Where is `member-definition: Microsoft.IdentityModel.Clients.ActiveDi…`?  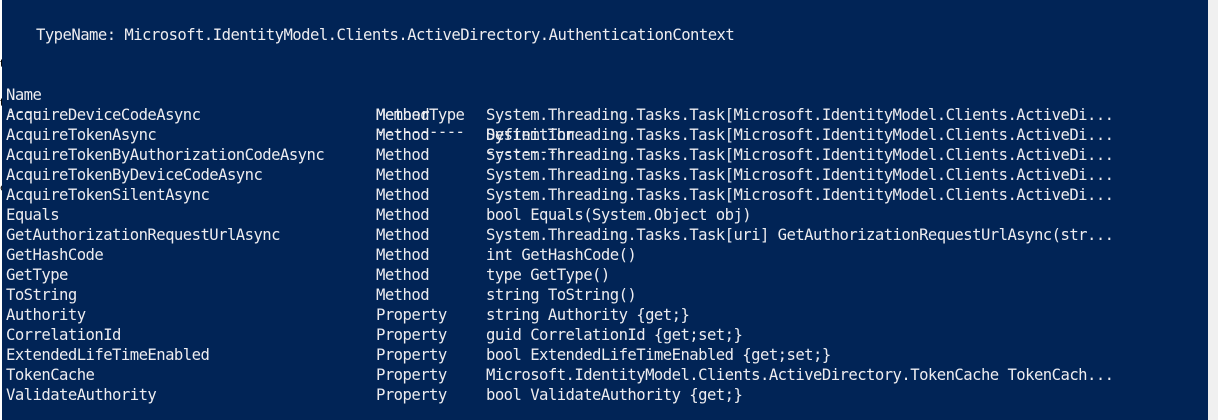 member-definition: Microsoft.IdentityModel.Clients.ActiveDi… is located at coordinates (800, 375).